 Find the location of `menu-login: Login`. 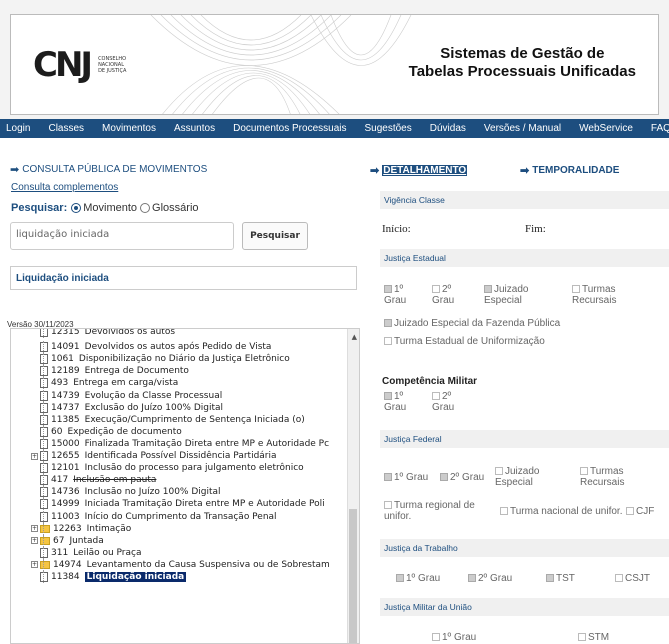

menu-login: Login is located at coordinates (18, 128).